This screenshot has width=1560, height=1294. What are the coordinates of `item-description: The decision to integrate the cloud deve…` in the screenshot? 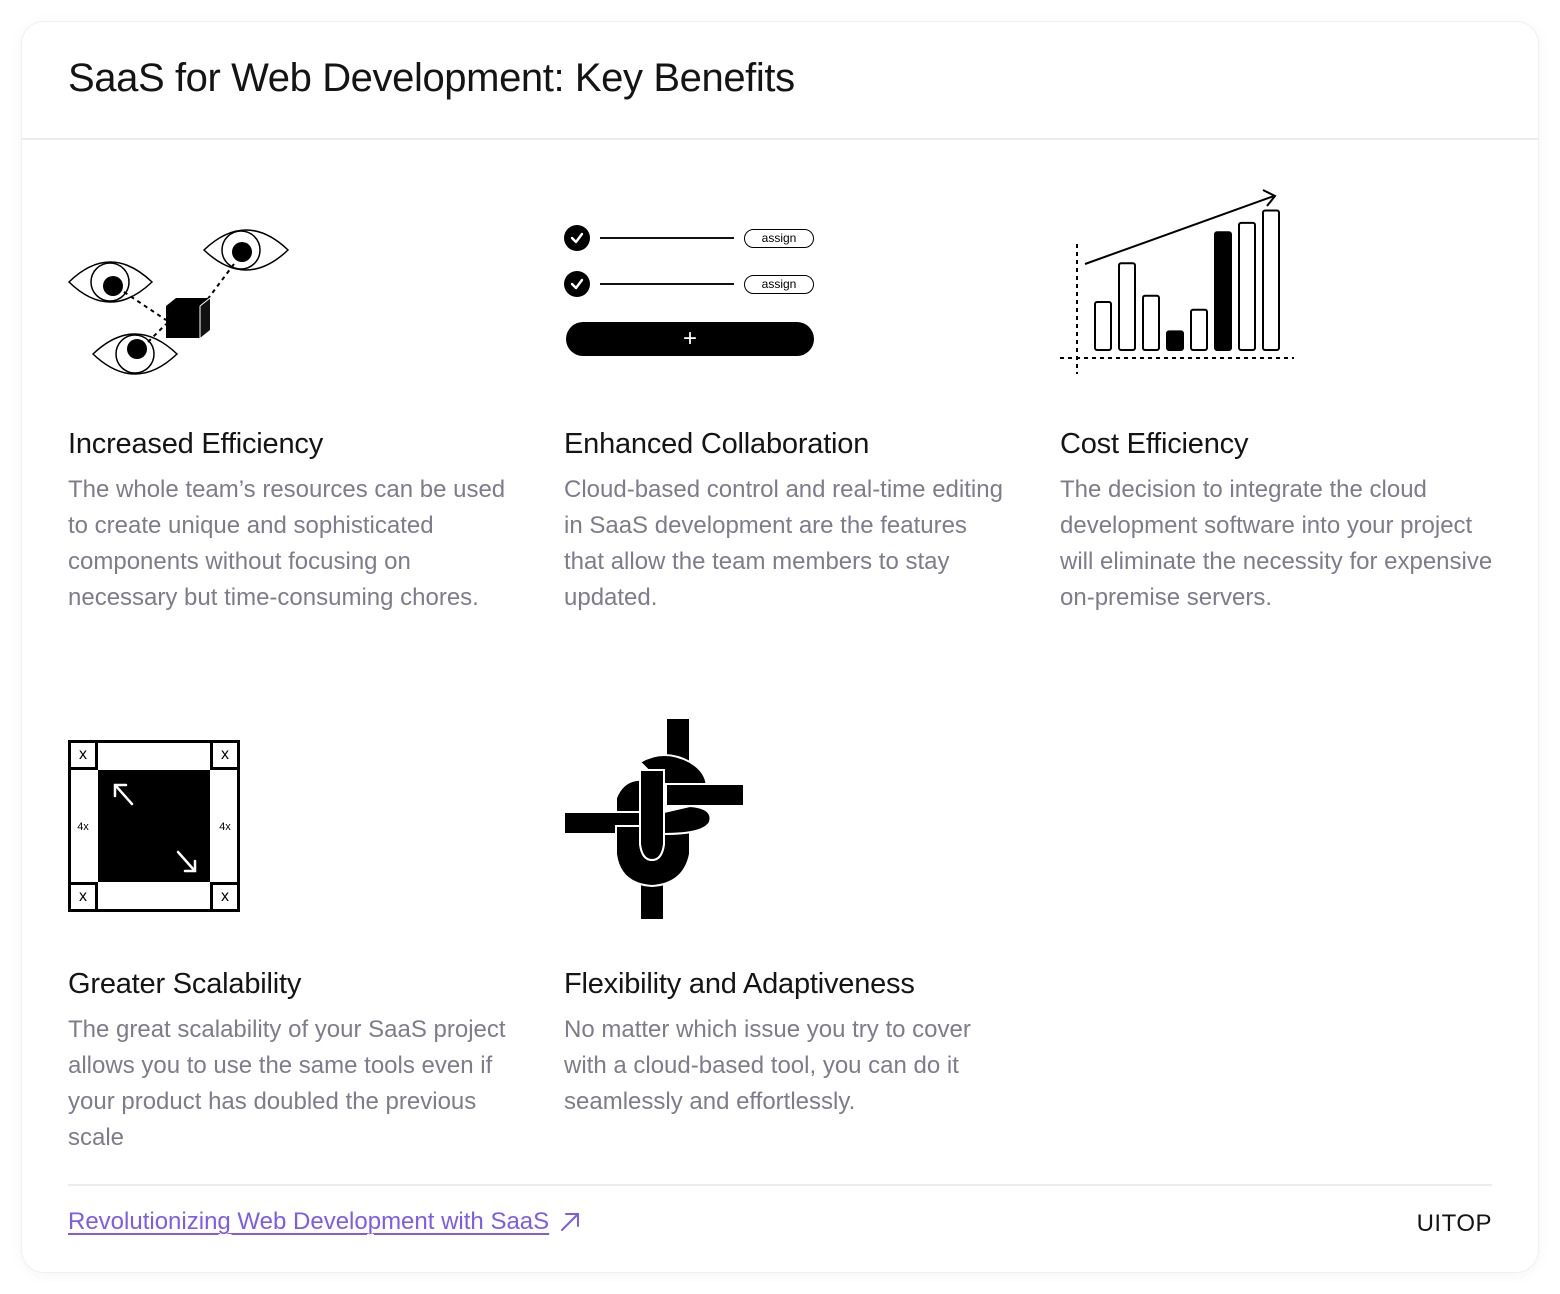 It's located at (1276, 543).